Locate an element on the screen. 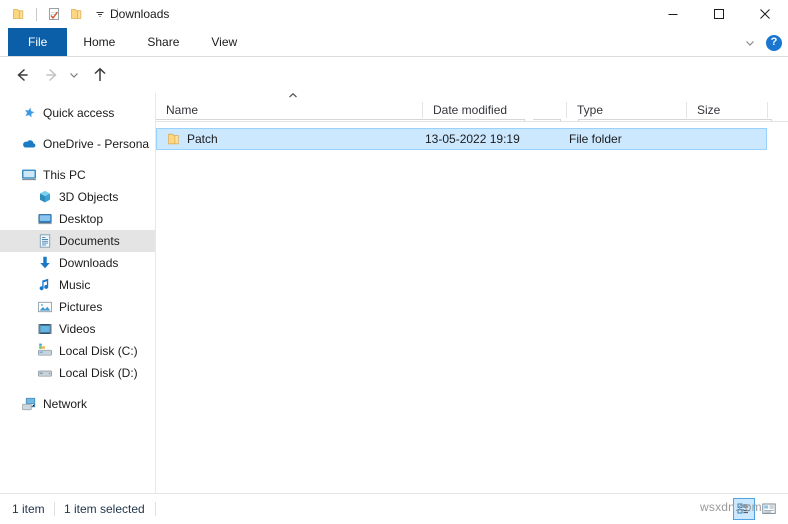 The height and width of the screenshot is (524, 788). ribbon-tab-bar: File Home Share View ? is located at coordinates (394, 42).